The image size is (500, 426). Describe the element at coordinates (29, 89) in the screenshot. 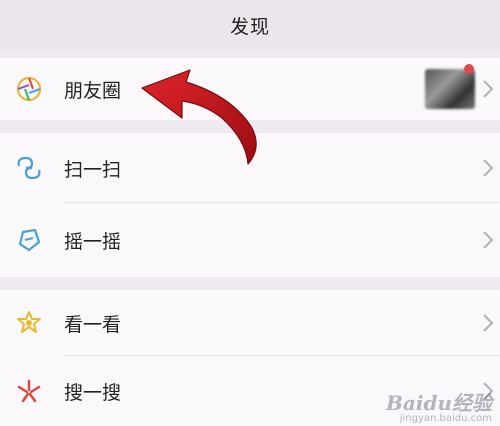

I see `moments-icon` at that location.